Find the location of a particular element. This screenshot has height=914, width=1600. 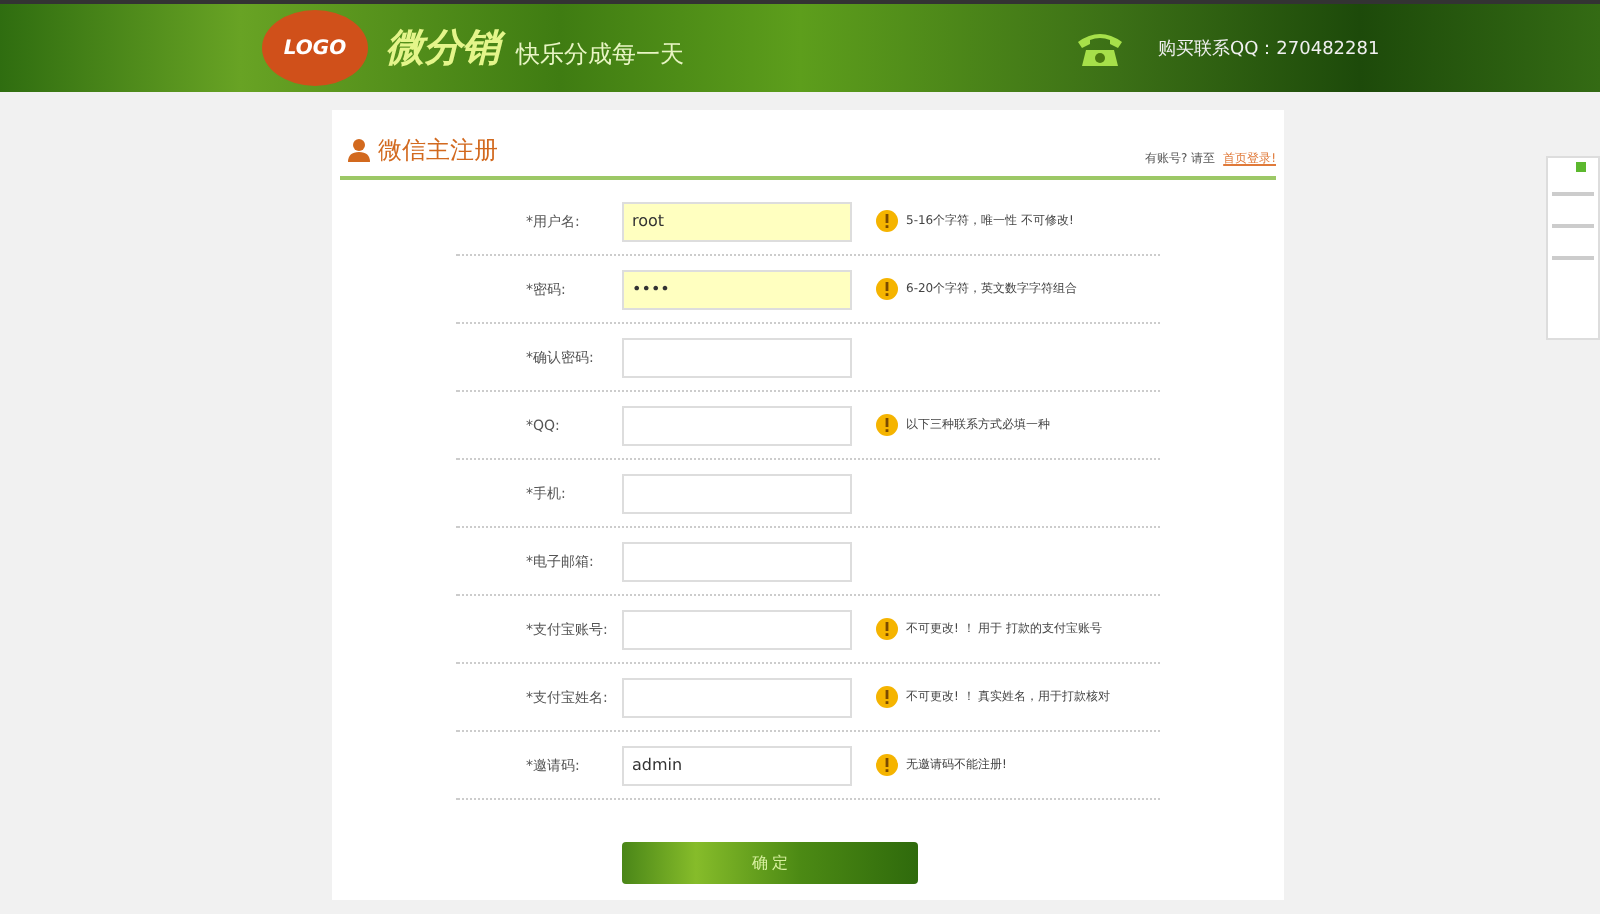

input-field: root is located at coordinates (737, 221).